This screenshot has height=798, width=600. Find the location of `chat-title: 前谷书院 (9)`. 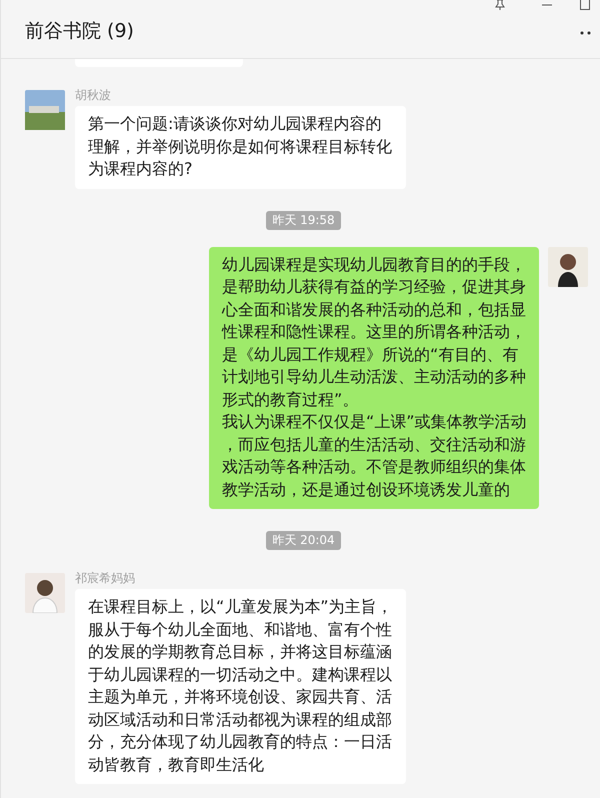

chat-title: 前谷书院 (9) is located at coordinates (80, 31).